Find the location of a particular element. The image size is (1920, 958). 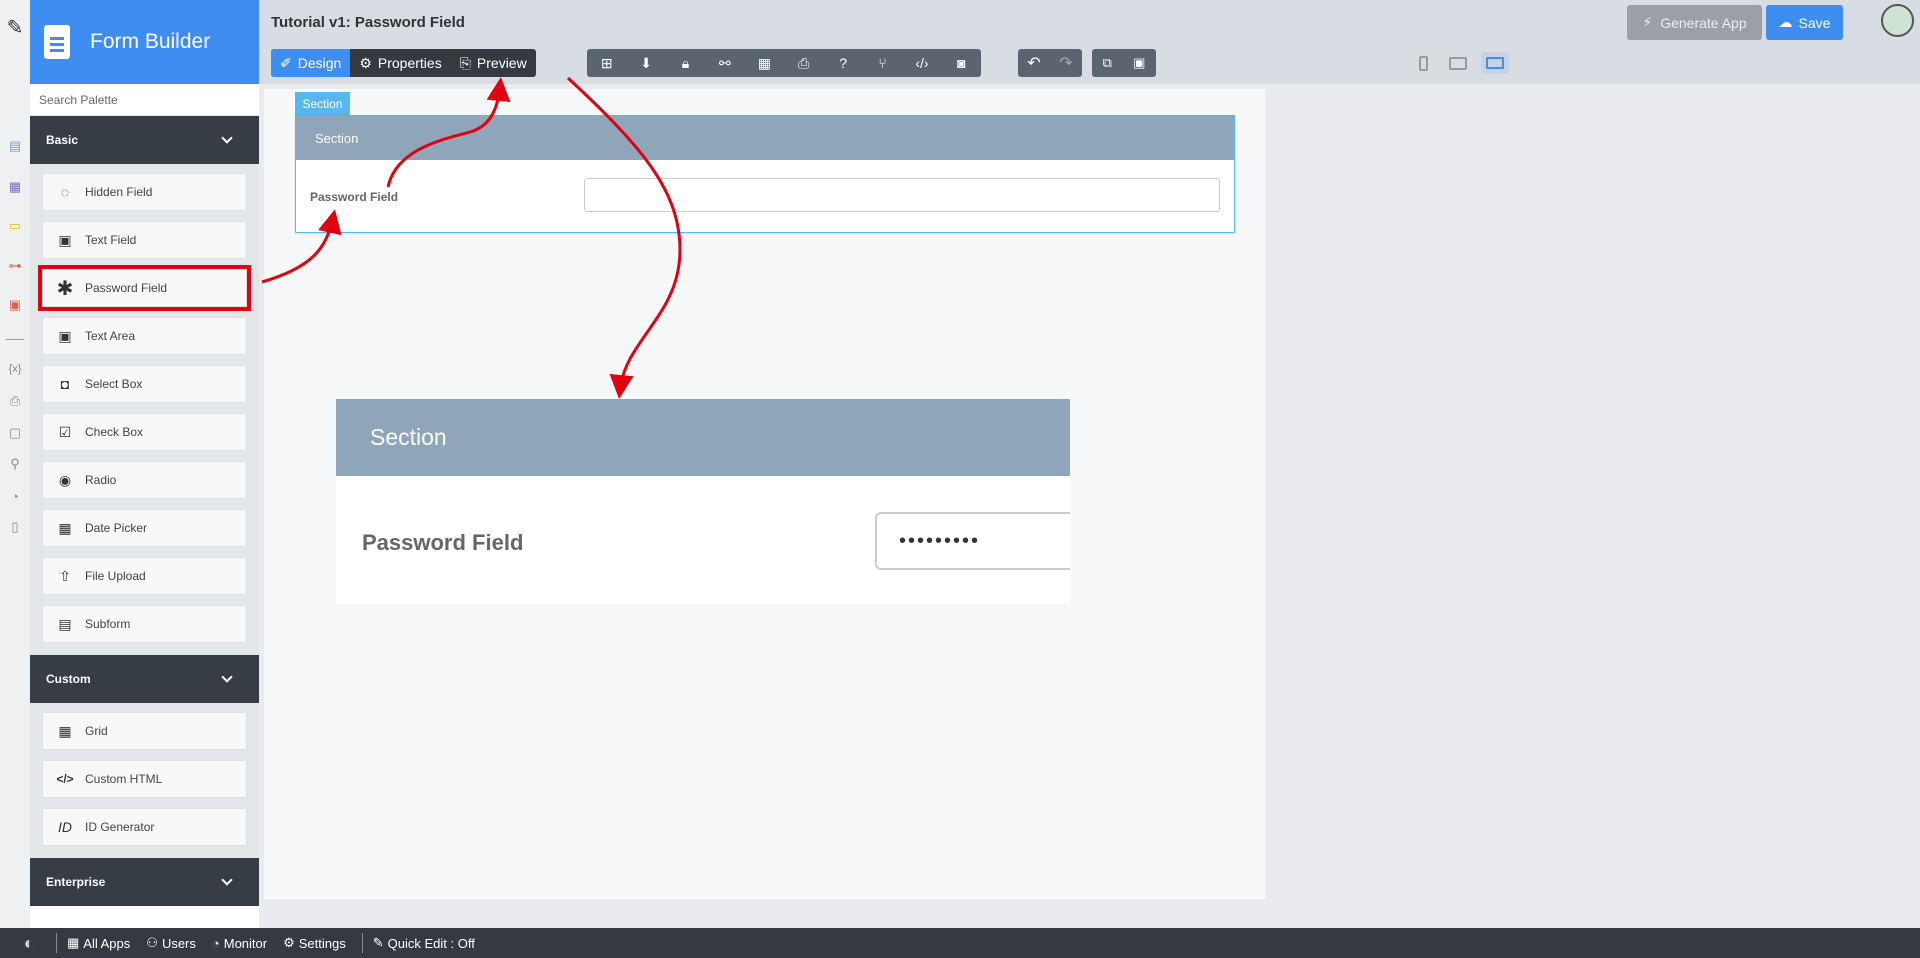

category-basic: Basic is located at coordinates (144, 140).